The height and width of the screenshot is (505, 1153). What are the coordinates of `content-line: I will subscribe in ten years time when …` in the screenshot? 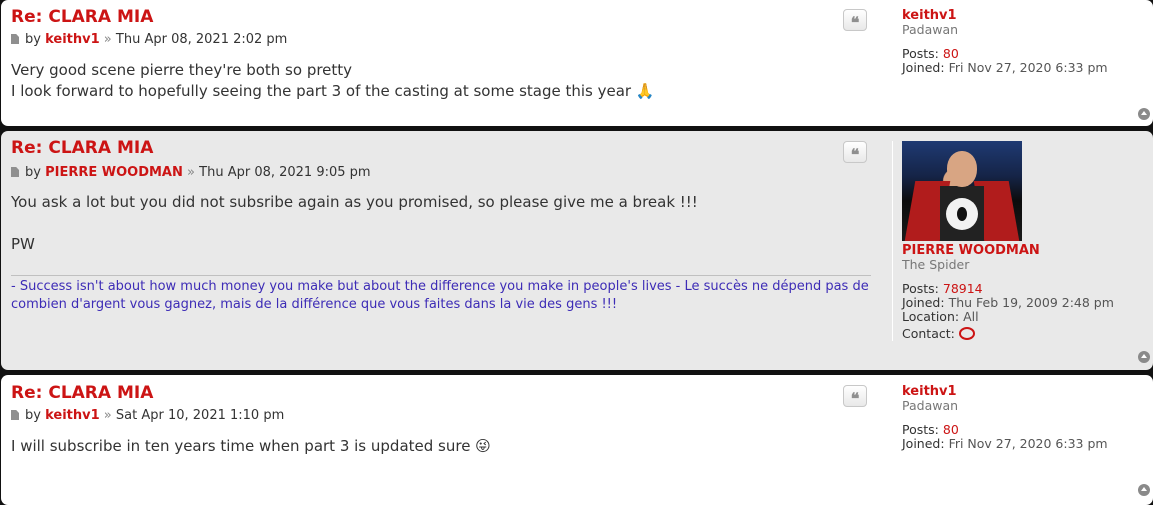 It's located at (251, 446).